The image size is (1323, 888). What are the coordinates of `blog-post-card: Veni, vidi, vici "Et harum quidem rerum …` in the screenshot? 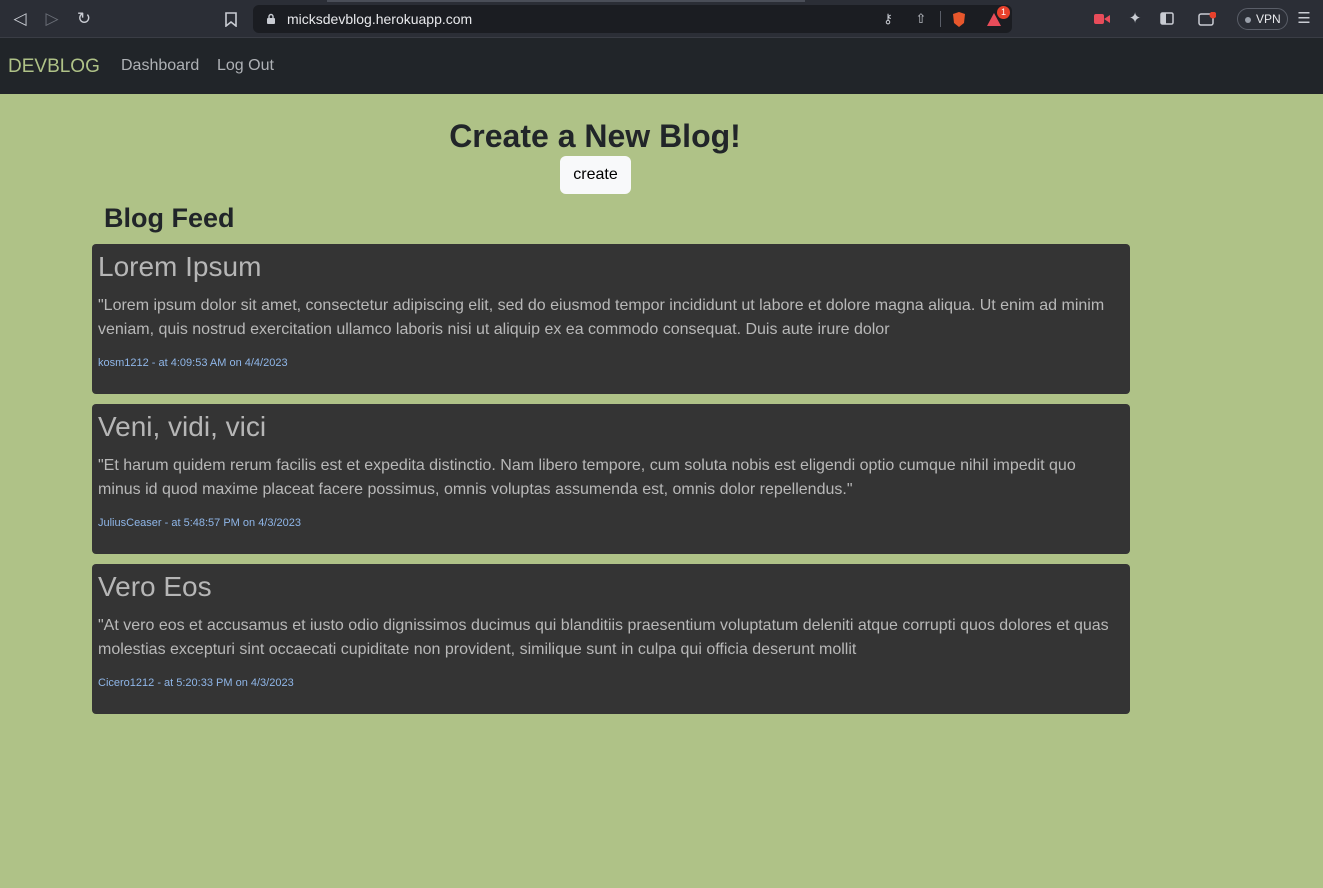 It's located at (611, 479).